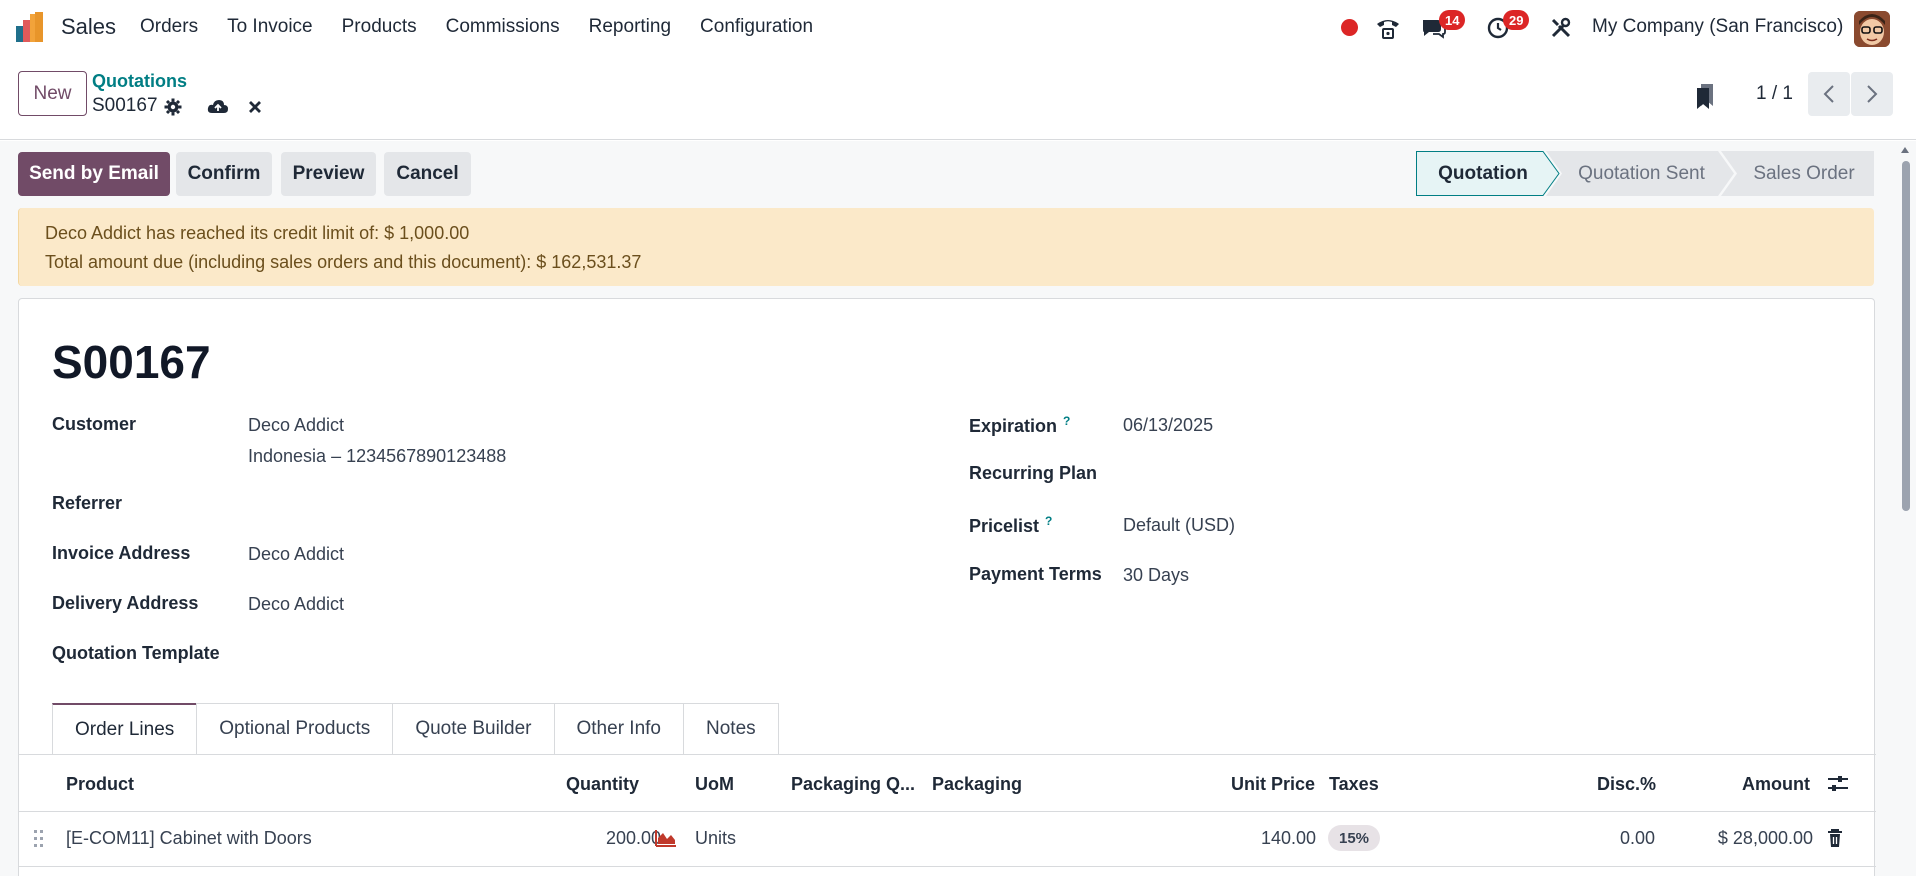  Describe the element at coordinates (947, 866) in the screenshot. I see `table-row-divider` at that location.